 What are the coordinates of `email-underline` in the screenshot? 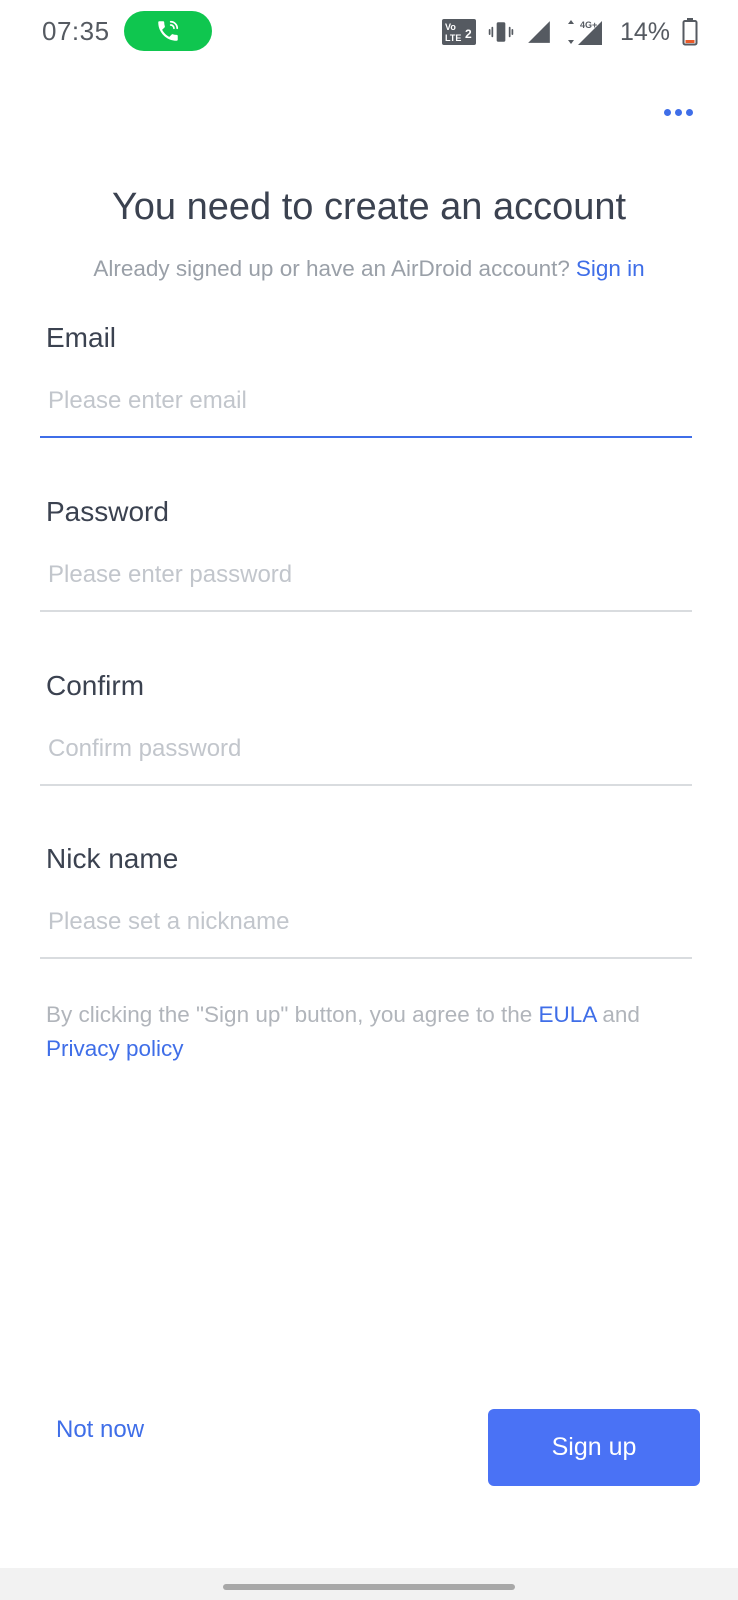 It's located at (366, 437).